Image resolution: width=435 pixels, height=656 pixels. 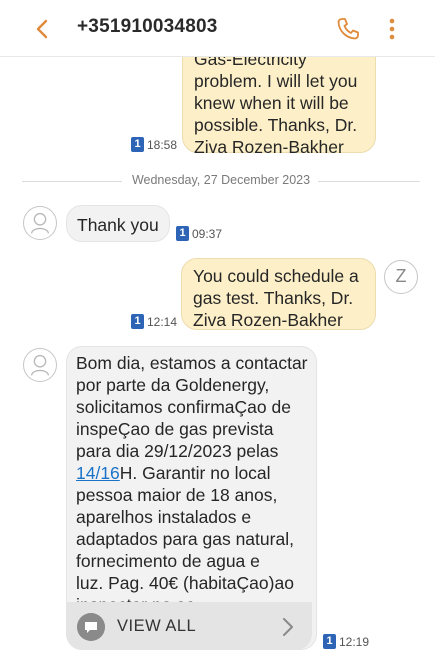 What do you see at coordinates (271, 103) in the screenshot?
I see `message-line: knew when it will be` at bounding box center [271, 103].